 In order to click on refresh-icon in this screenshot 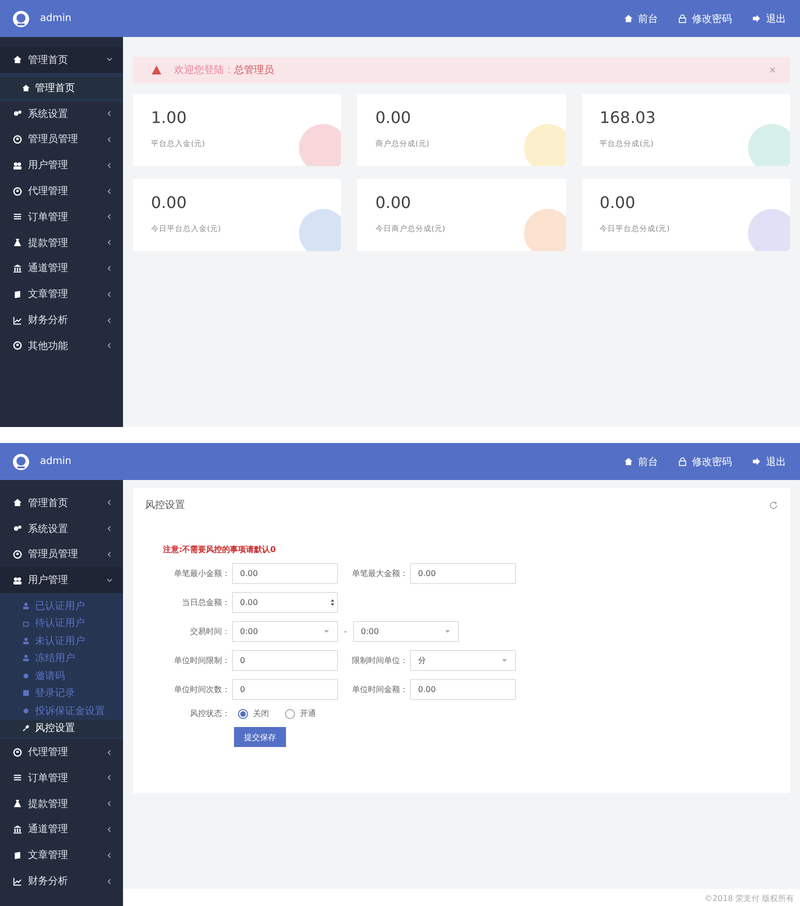, I will do `click(773, 505)`.